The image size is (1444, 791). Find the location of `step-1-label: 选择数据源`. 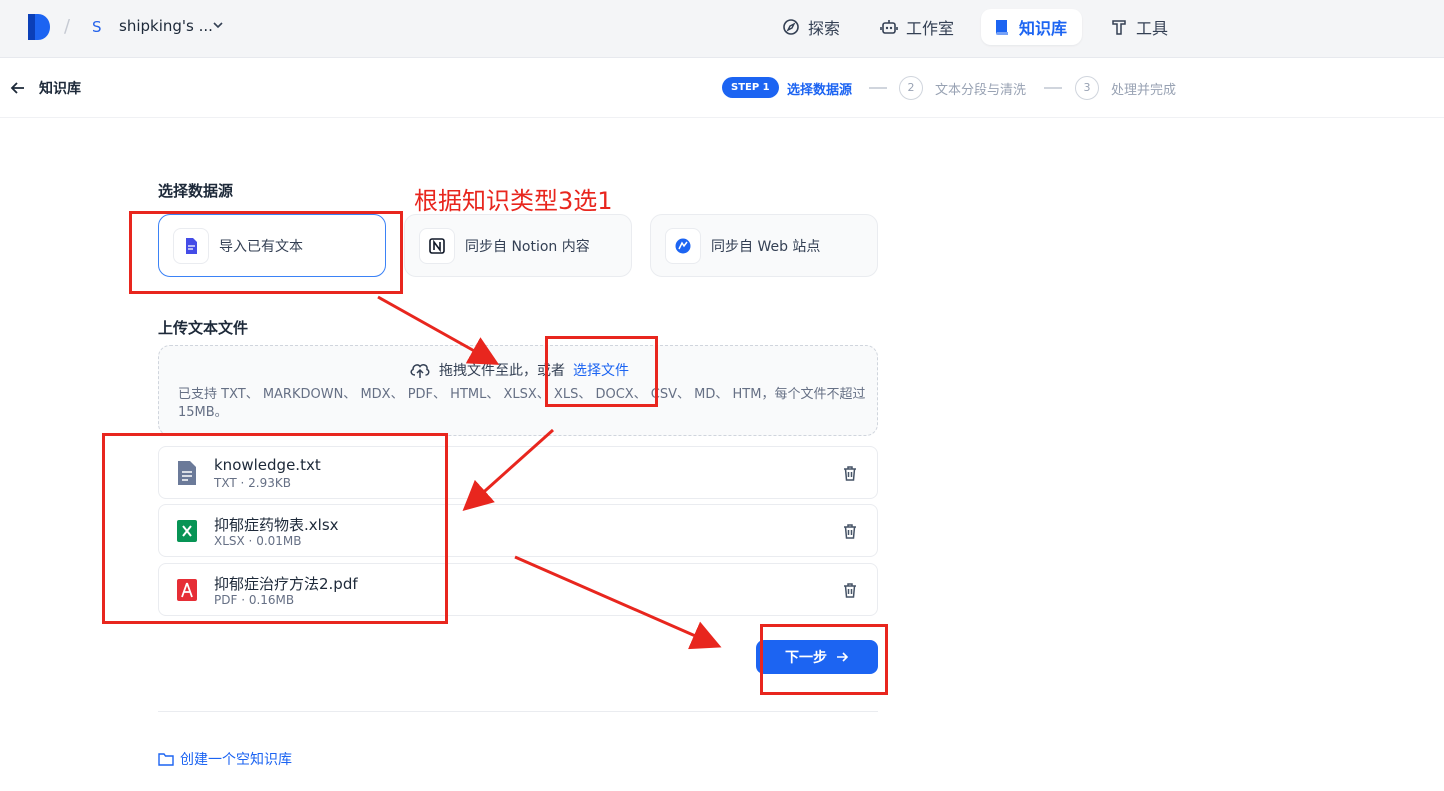

step-1-label: 选择数据源 is located at coordinates (820, 90).